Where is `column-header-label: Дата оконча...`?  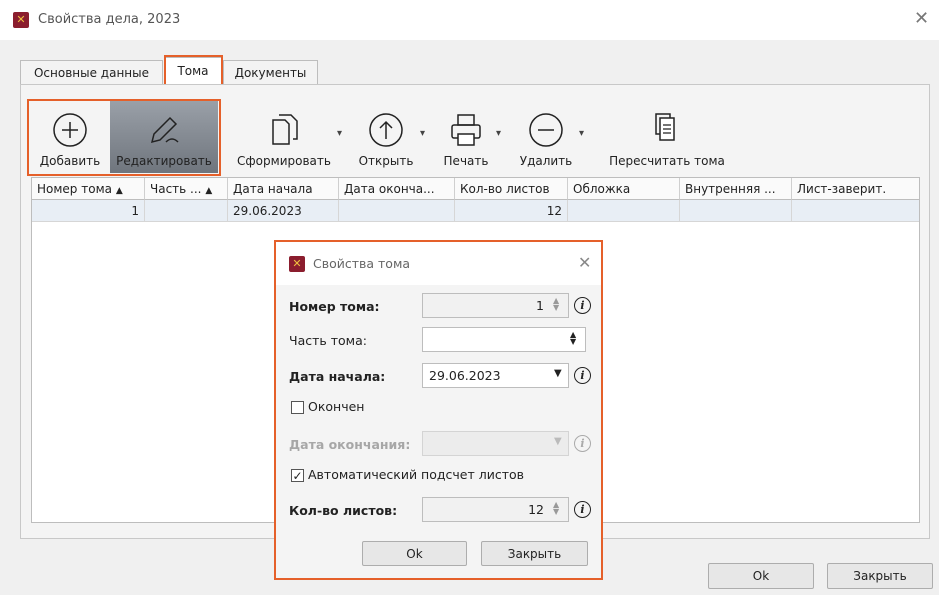 column-header-label: Дата оконча... is located at coordinates (389, 189).